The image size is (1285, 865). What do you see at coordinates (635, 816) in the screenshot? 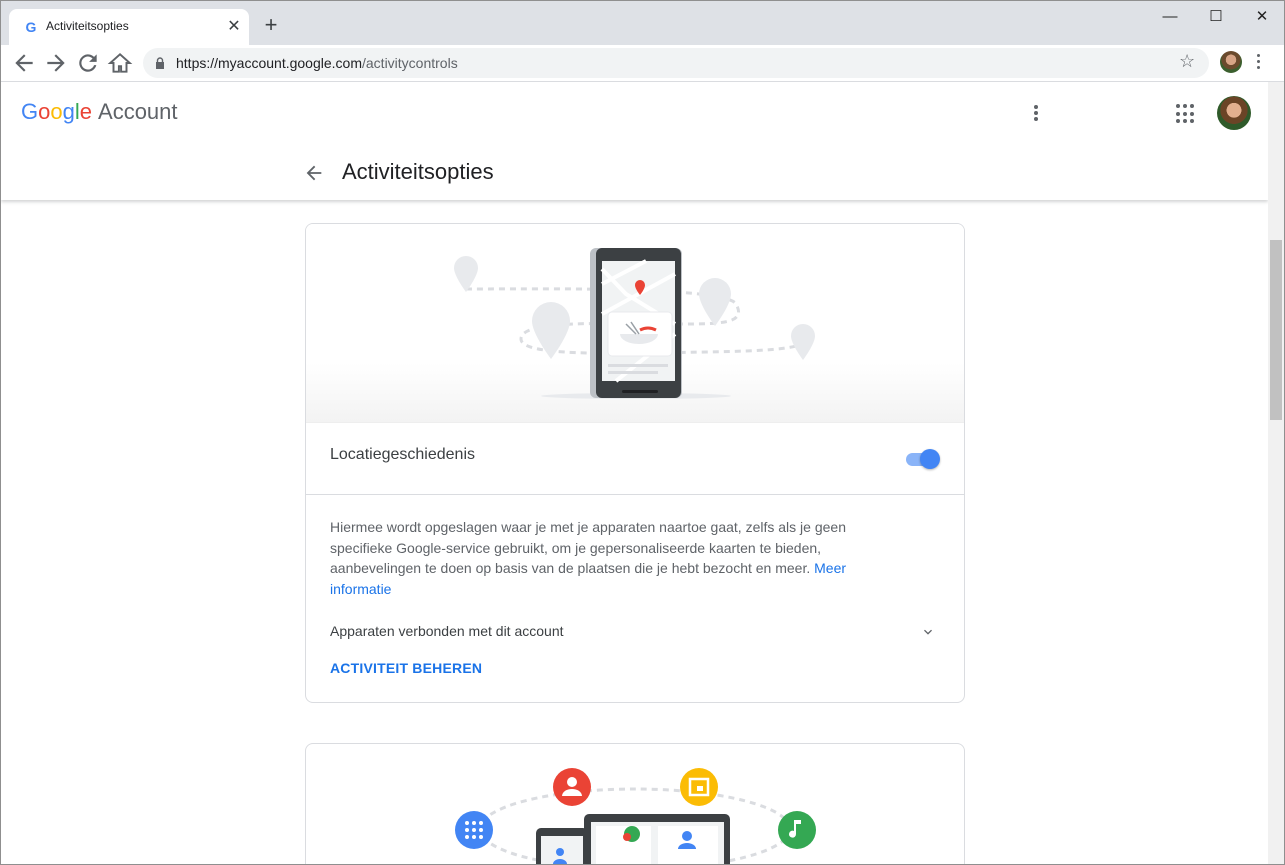
I see `activity-illustration` at bounding box center [635, 816].